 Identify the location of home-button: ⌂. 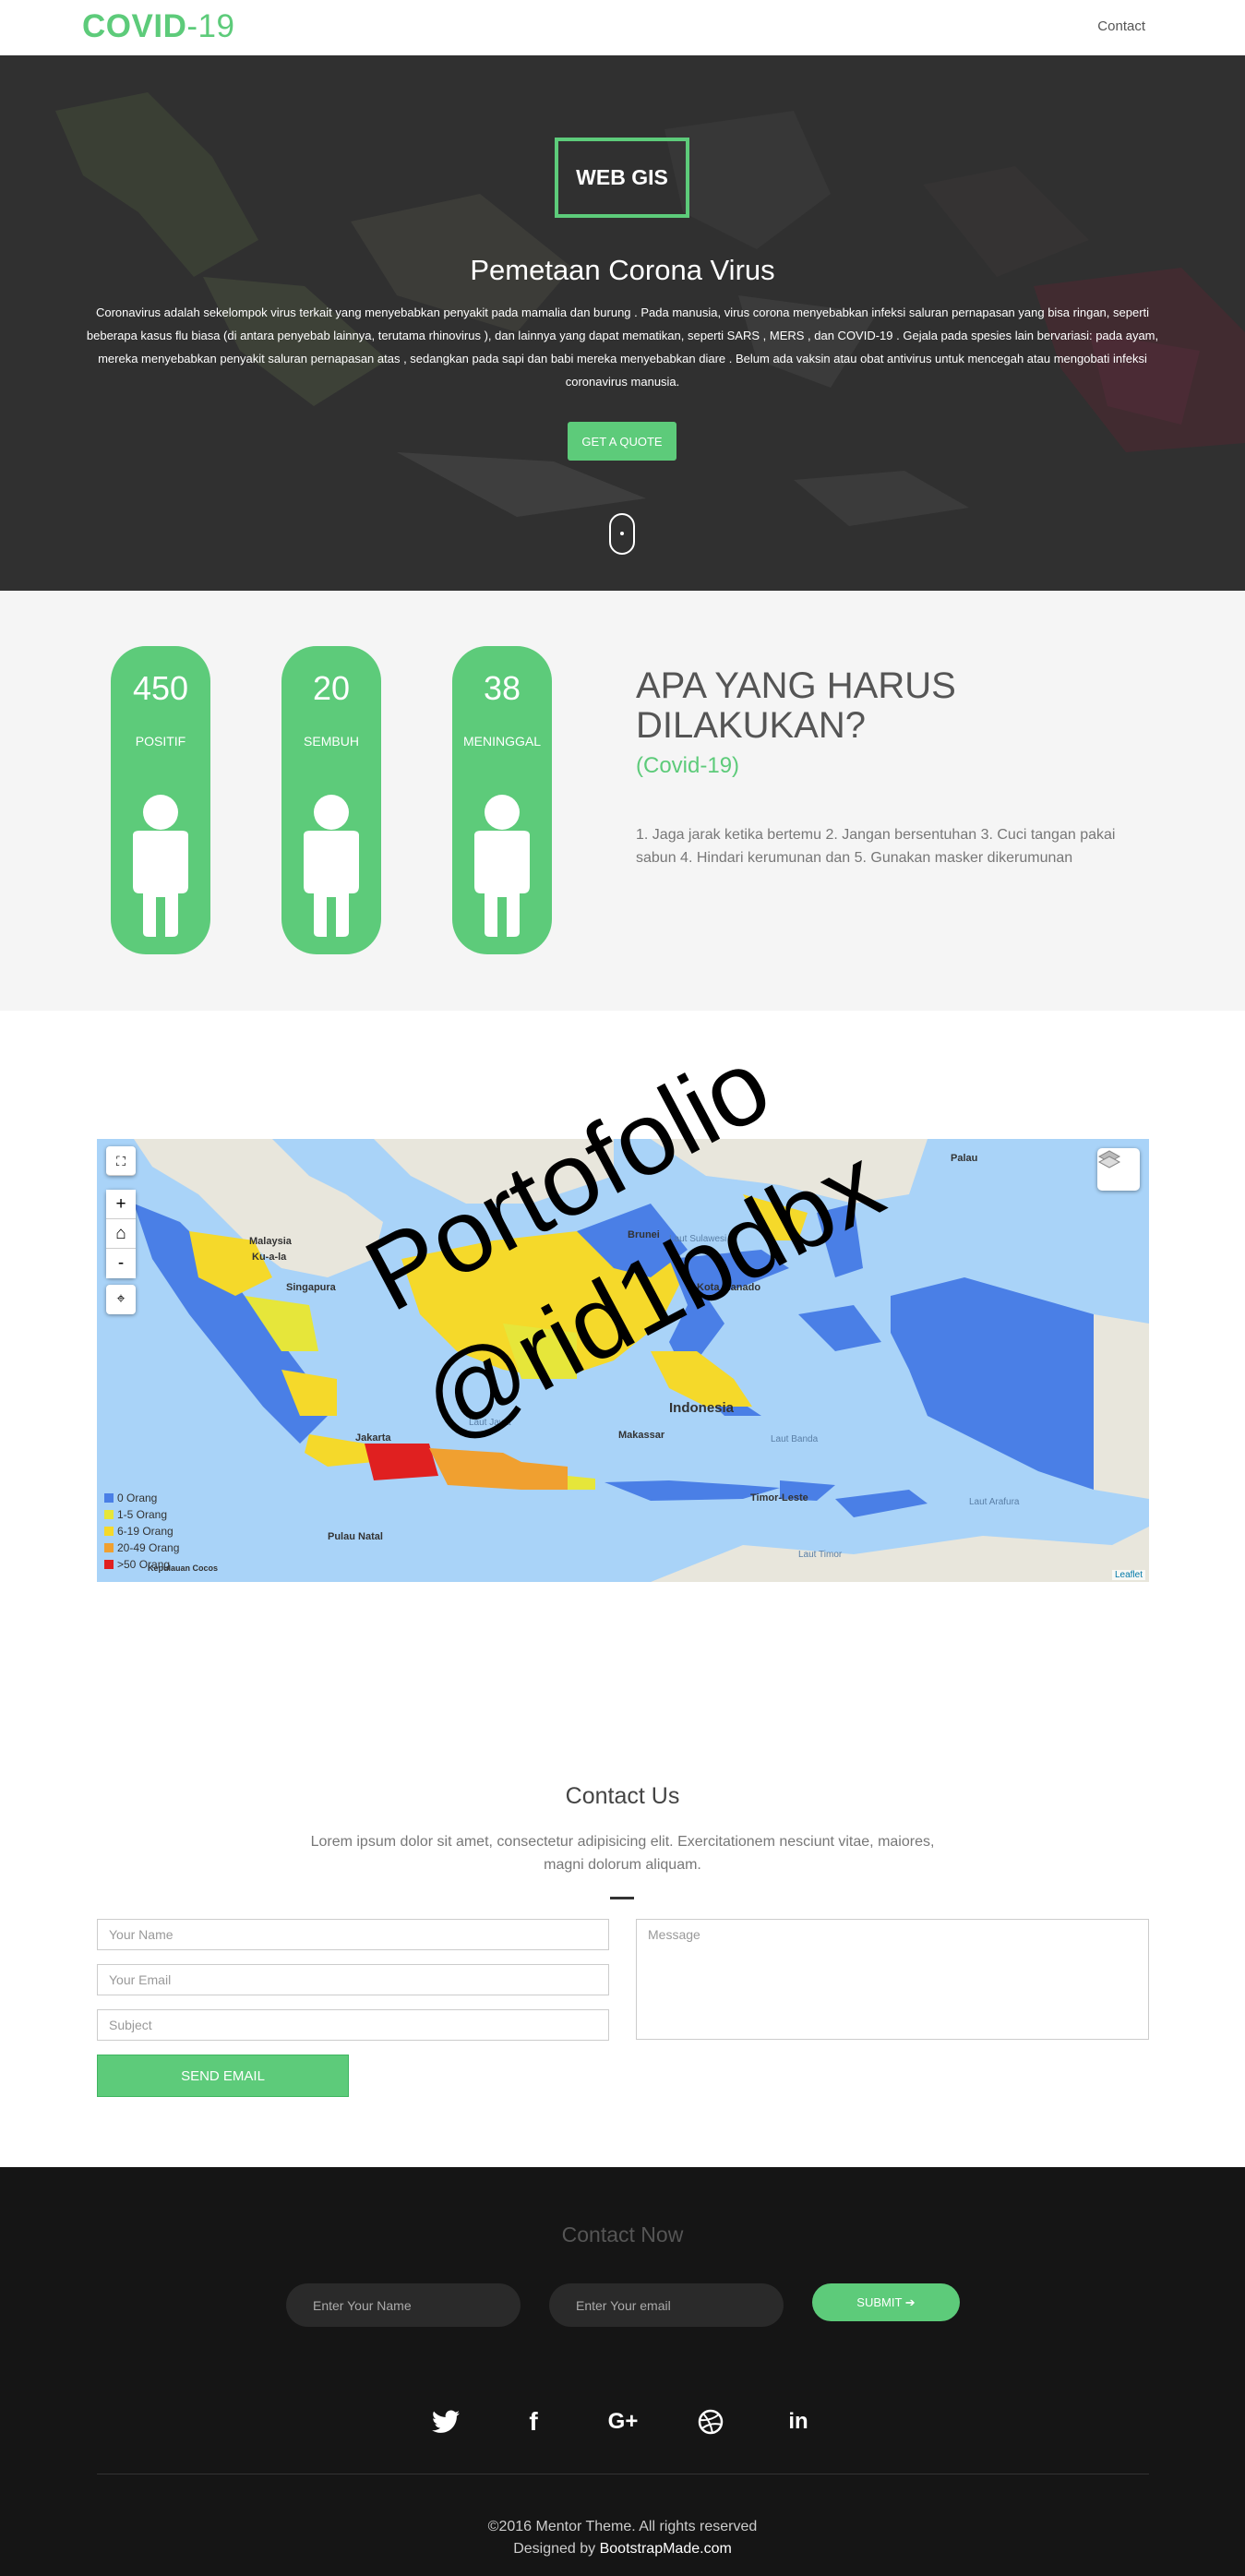
(121, 1234).